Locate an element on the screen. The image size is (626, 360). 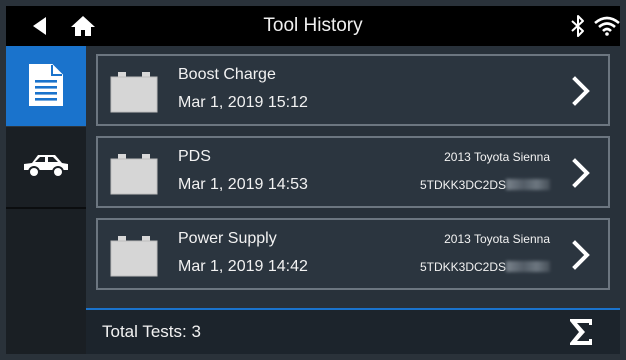
footer-bar: Total Tests: 3 is located at coordinates (353, 331).